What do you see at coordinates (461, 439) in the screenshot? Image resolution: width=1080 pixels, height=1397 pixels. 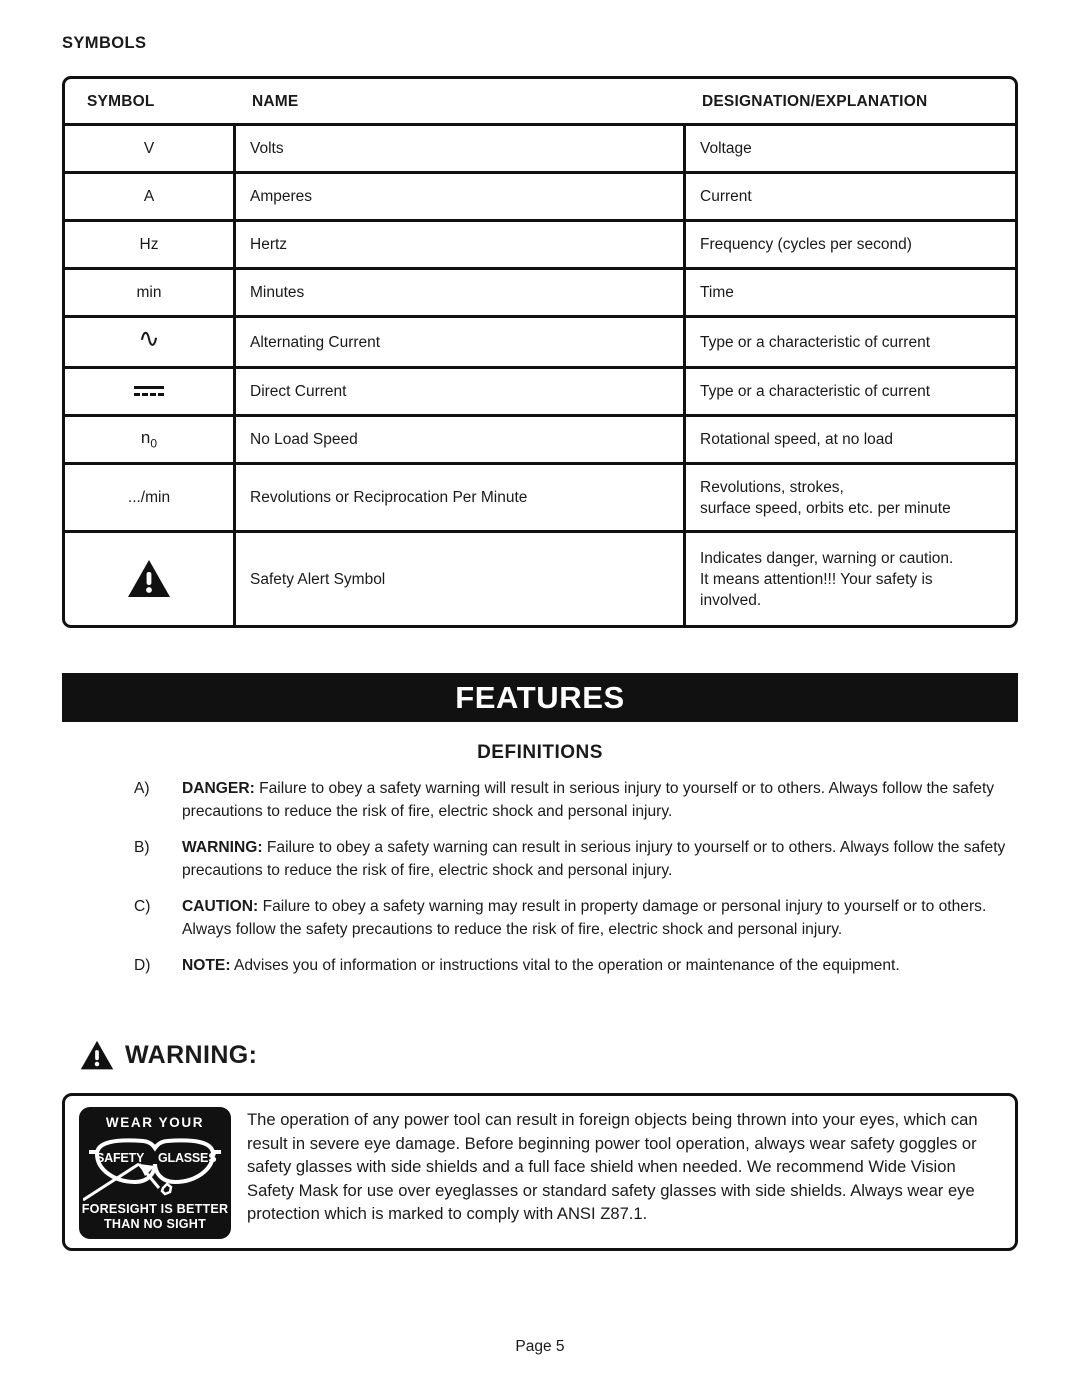 I see `name-cell: No Load Speed` at bounding box center [461, 439].